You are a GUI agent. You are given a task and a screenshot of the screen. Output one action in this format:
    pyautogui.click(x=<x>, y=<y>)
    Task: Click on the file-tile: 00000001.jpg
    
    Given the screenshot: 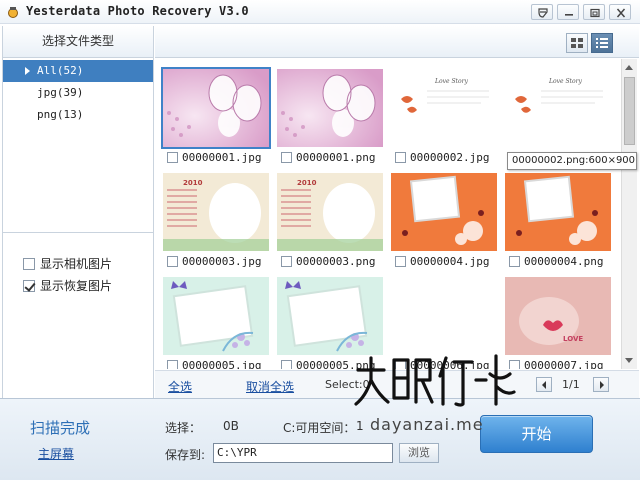 What is the action you would take?
    pyautogui.click(x=216, y=116)
    